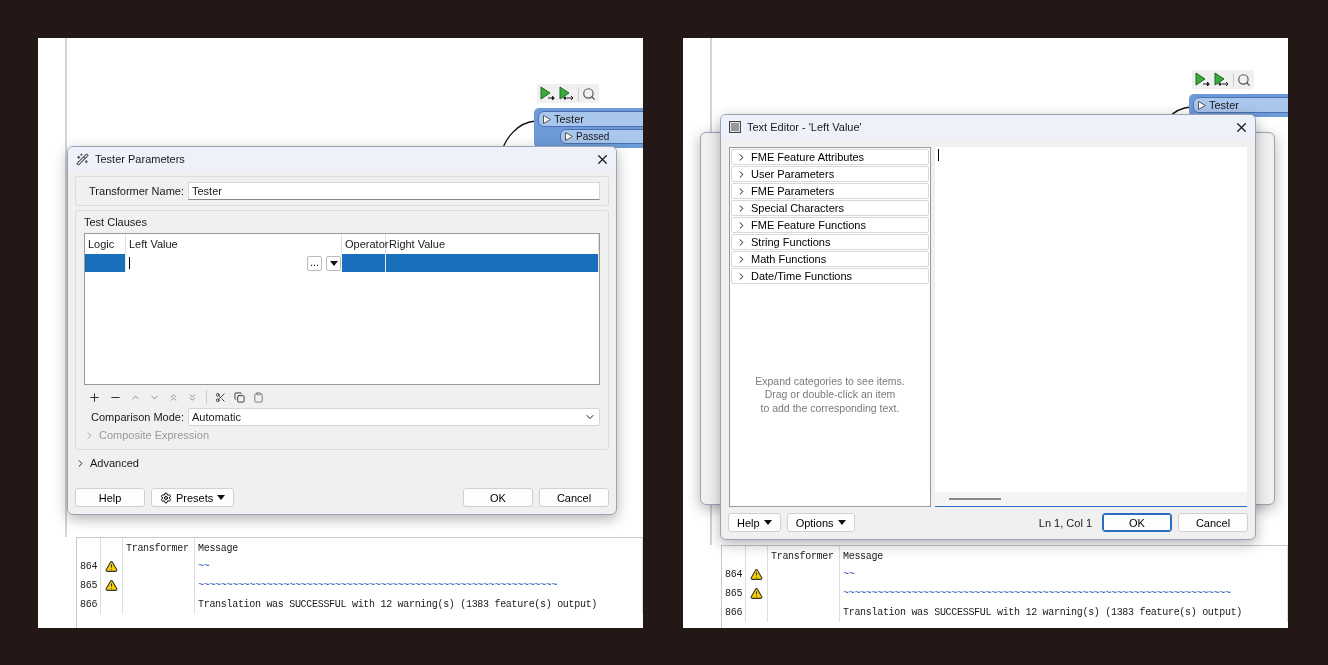 The height and width of the screenshot is (665, 1328). Describe the element at coordinates (394, 417) in the screenshot. I see `mode-dropdown: Automatic` at that location.